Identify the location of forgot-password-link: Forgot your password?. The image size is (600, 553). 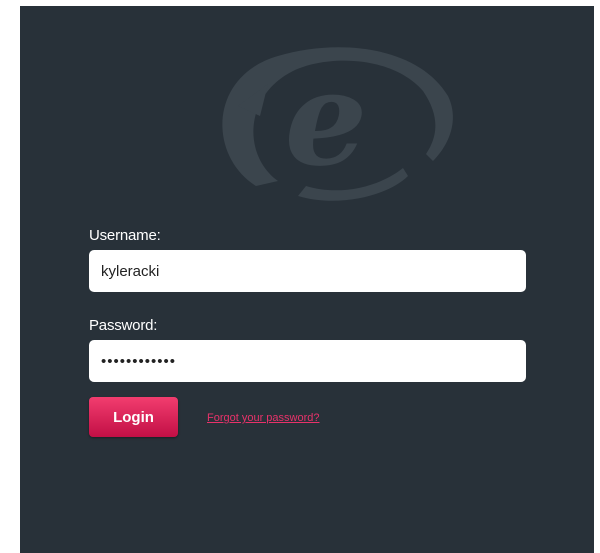
(263, 418).